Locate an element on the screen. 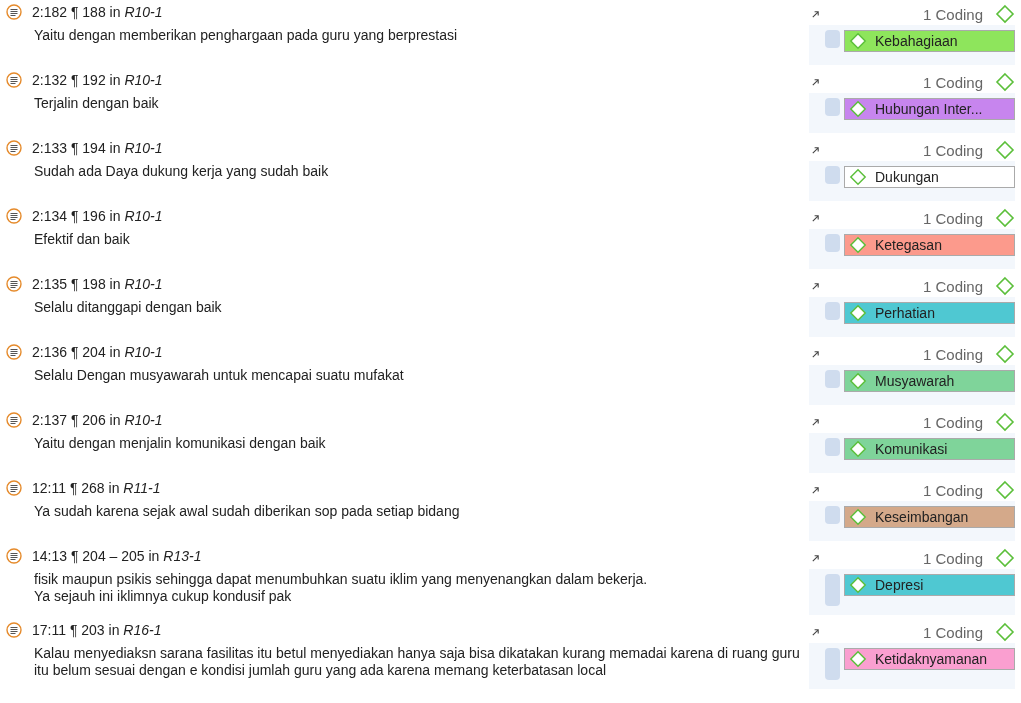 The image size is (1021, 703). code-name: Ketegasan is located at coordinates (908, 245).